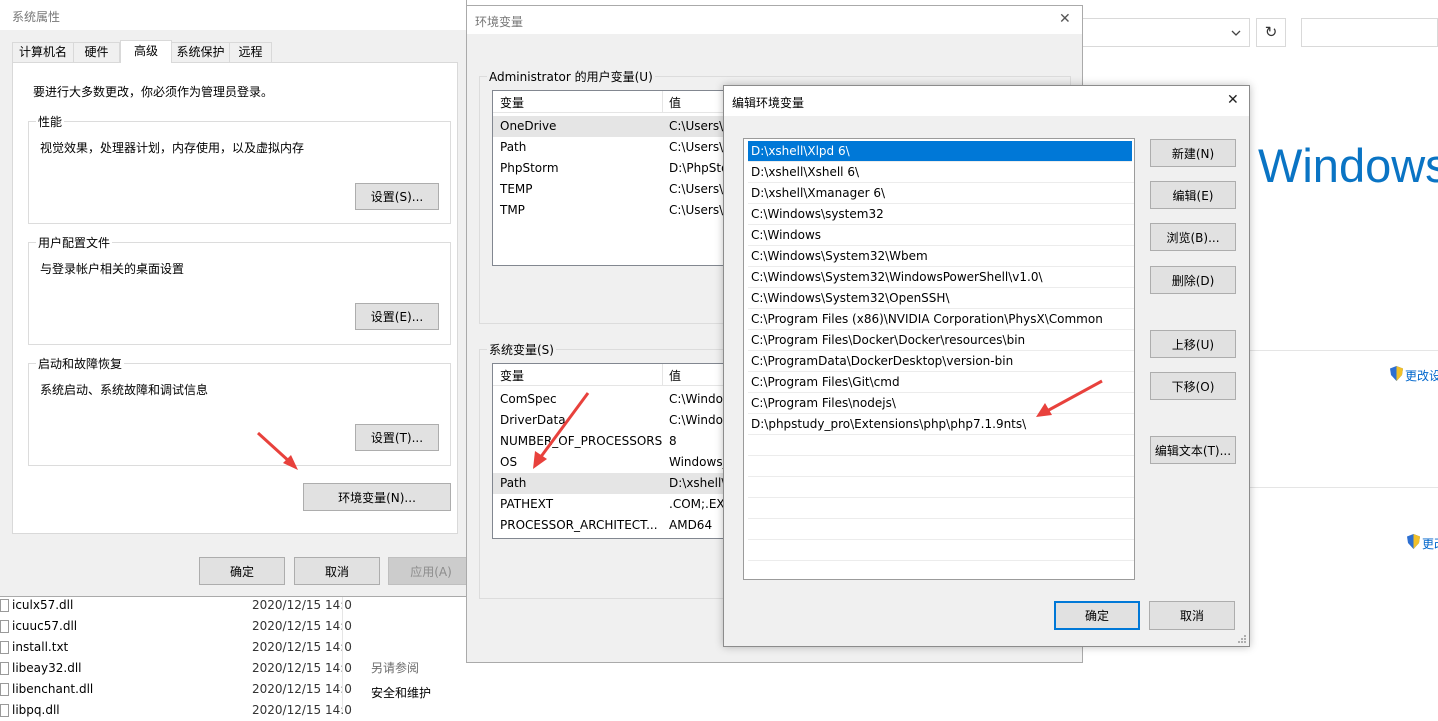 This screenshot has height=721, width=1438. I want to click on refresh-button: ↻, so click(1271, 32).